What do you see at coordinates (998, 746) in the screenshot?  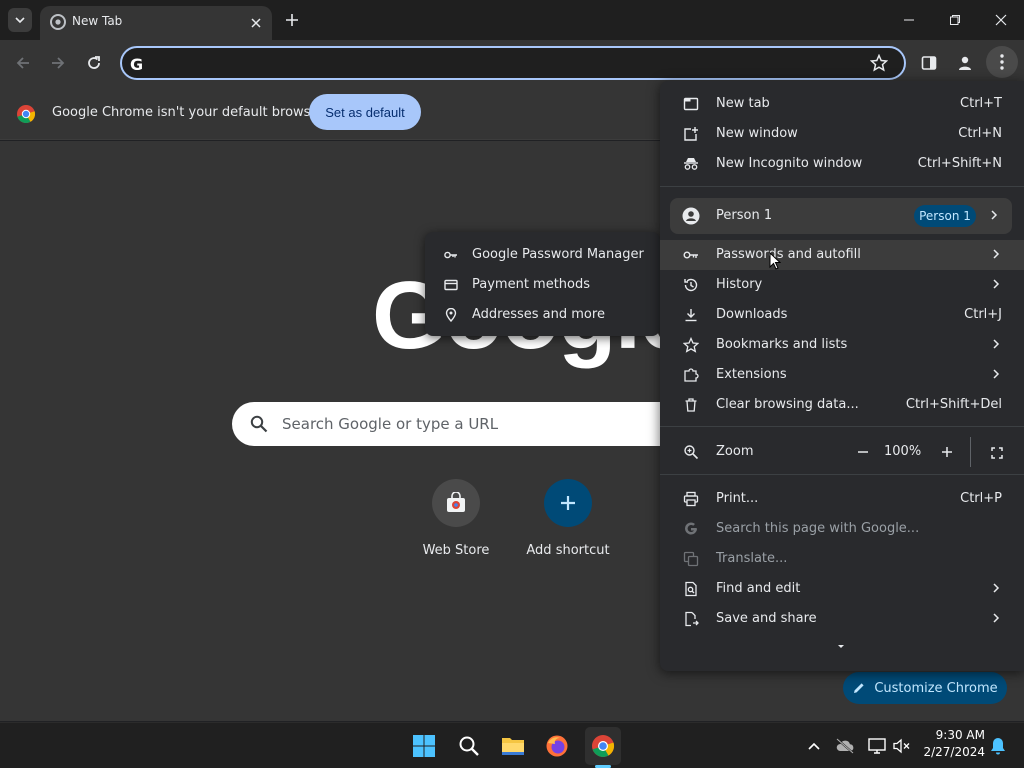 I see `notifications-button` at bounding box center [998, 746].